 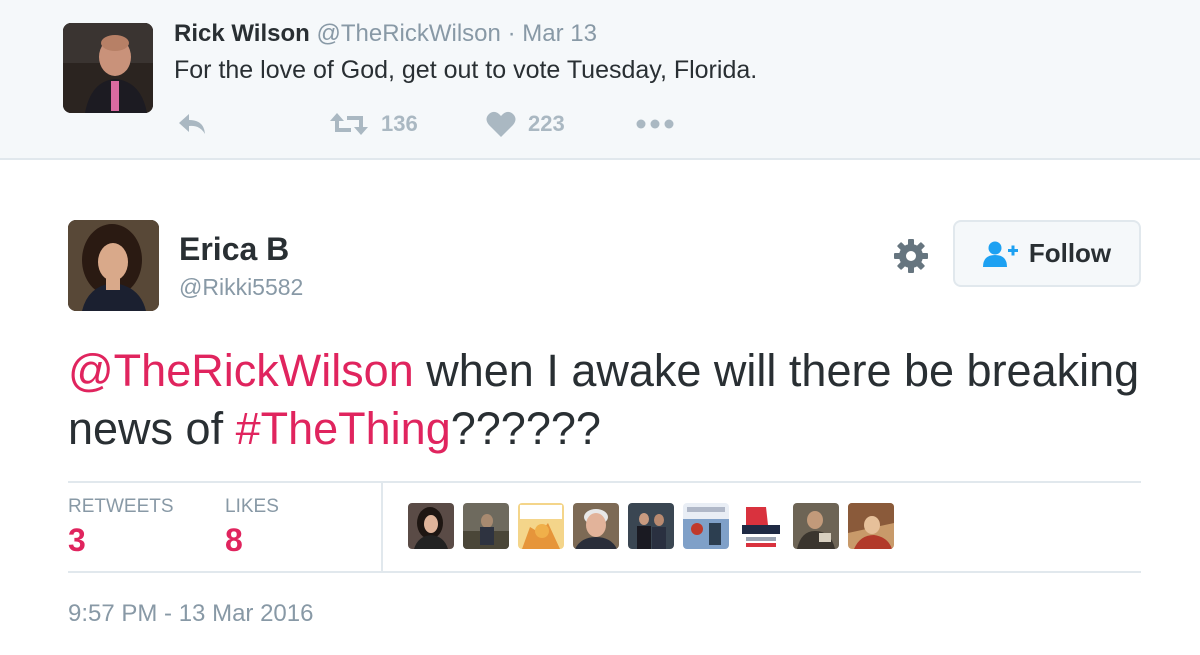 I want to click on like-button: 223, so click(x=525, y=124).